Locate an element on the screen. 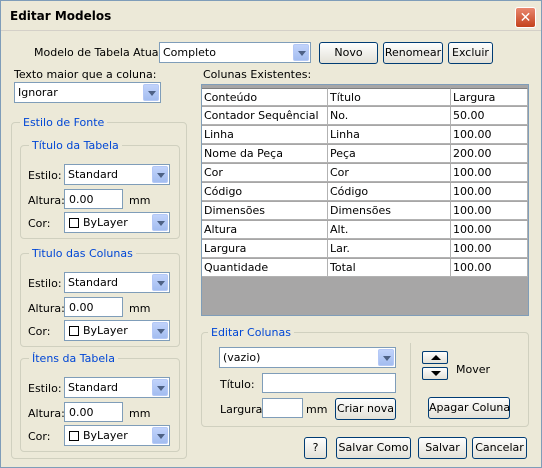 This screenshot has height=468, width=542. renomear-button: Renomear is located at coordinates (413, 53).